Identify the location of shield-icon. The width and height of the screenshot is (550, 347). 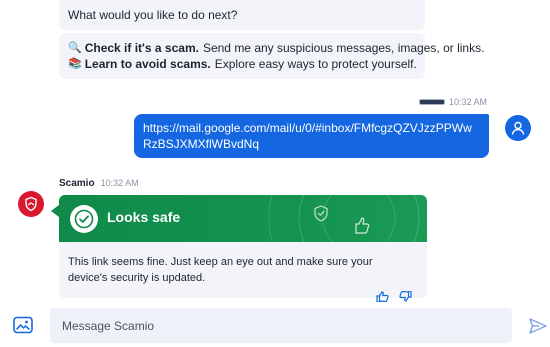
(31, 204).